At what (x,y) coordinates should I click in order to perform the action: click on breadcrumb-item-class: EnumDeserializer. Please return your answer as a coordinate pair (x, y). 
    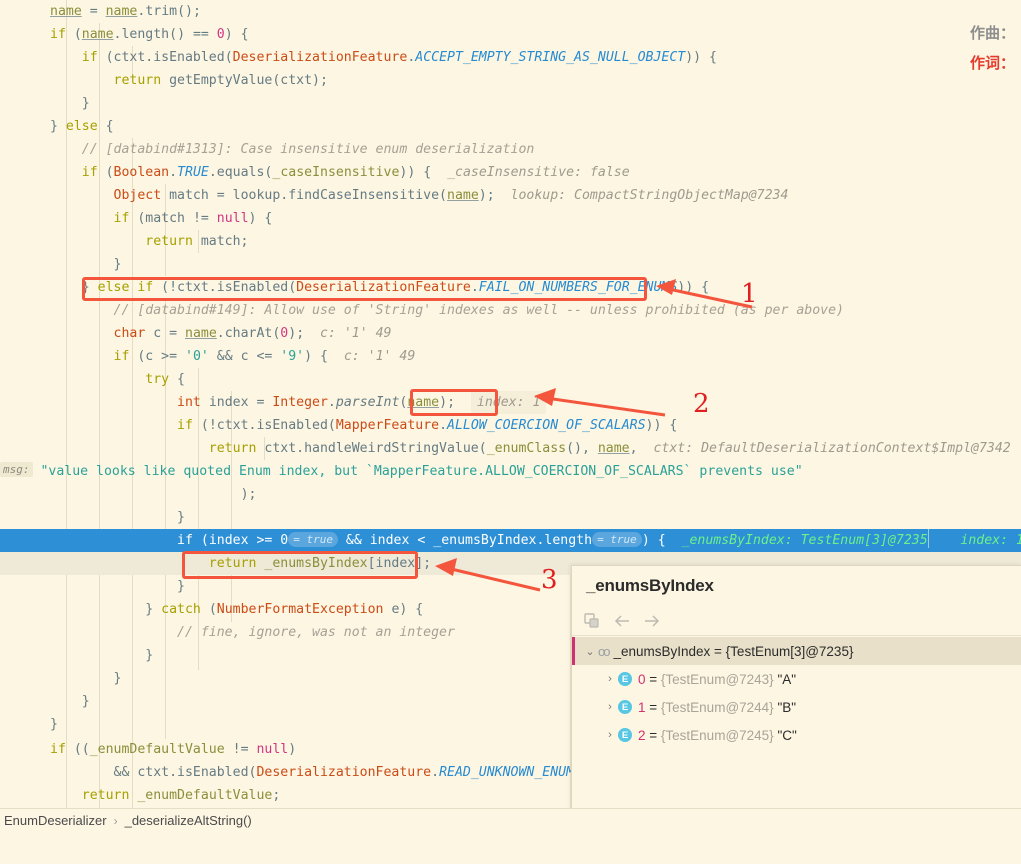
    Looking at the image, I should click on (55, 820).